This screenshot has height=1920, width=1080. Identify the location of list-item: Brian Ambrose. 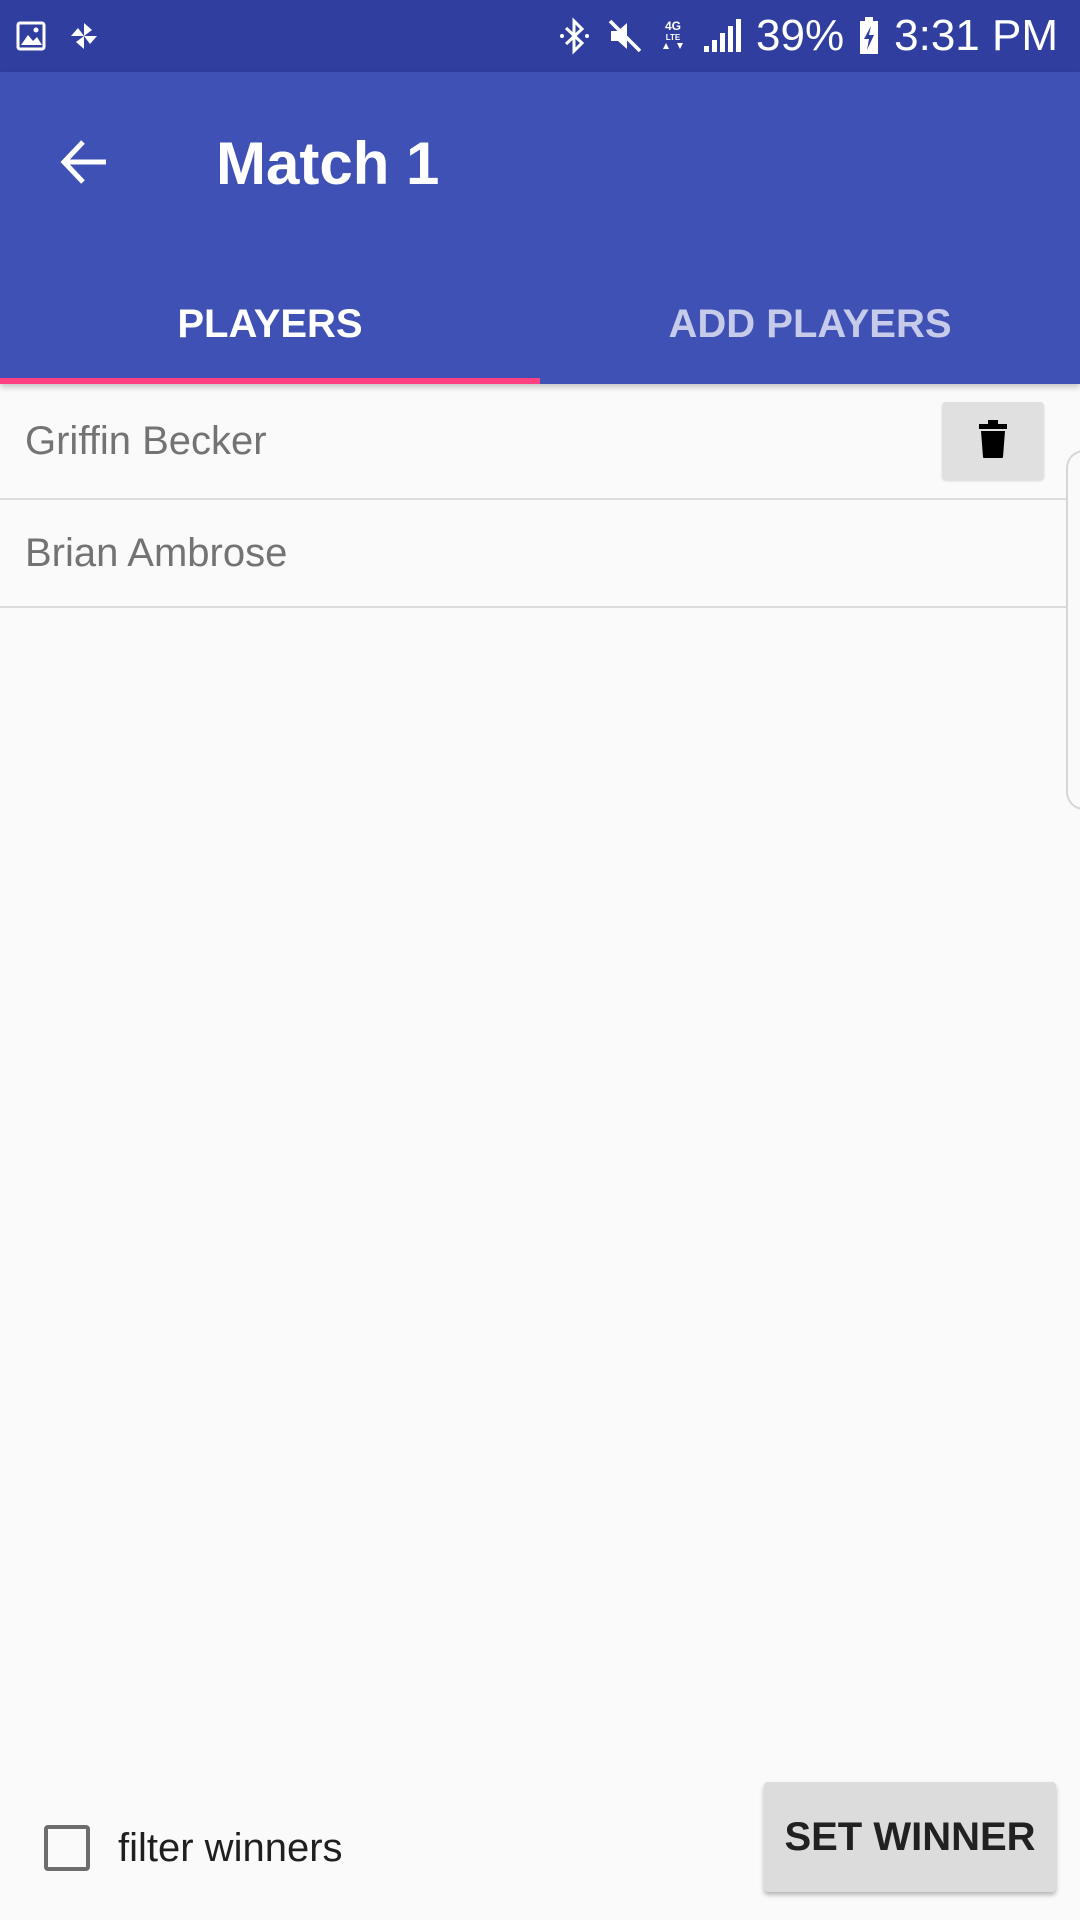
(540, 554).